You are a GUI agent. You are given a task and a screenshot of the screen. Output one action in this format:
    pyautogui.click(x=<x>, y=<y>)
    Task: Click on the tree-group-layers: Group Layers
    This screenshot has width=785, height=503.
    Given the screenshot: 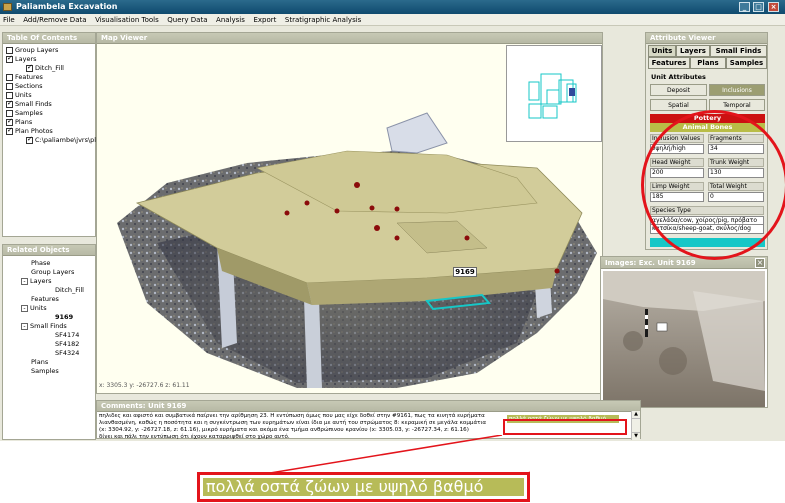 What is the action you would take?
    pyautogui.click(x=51, y=272)
    